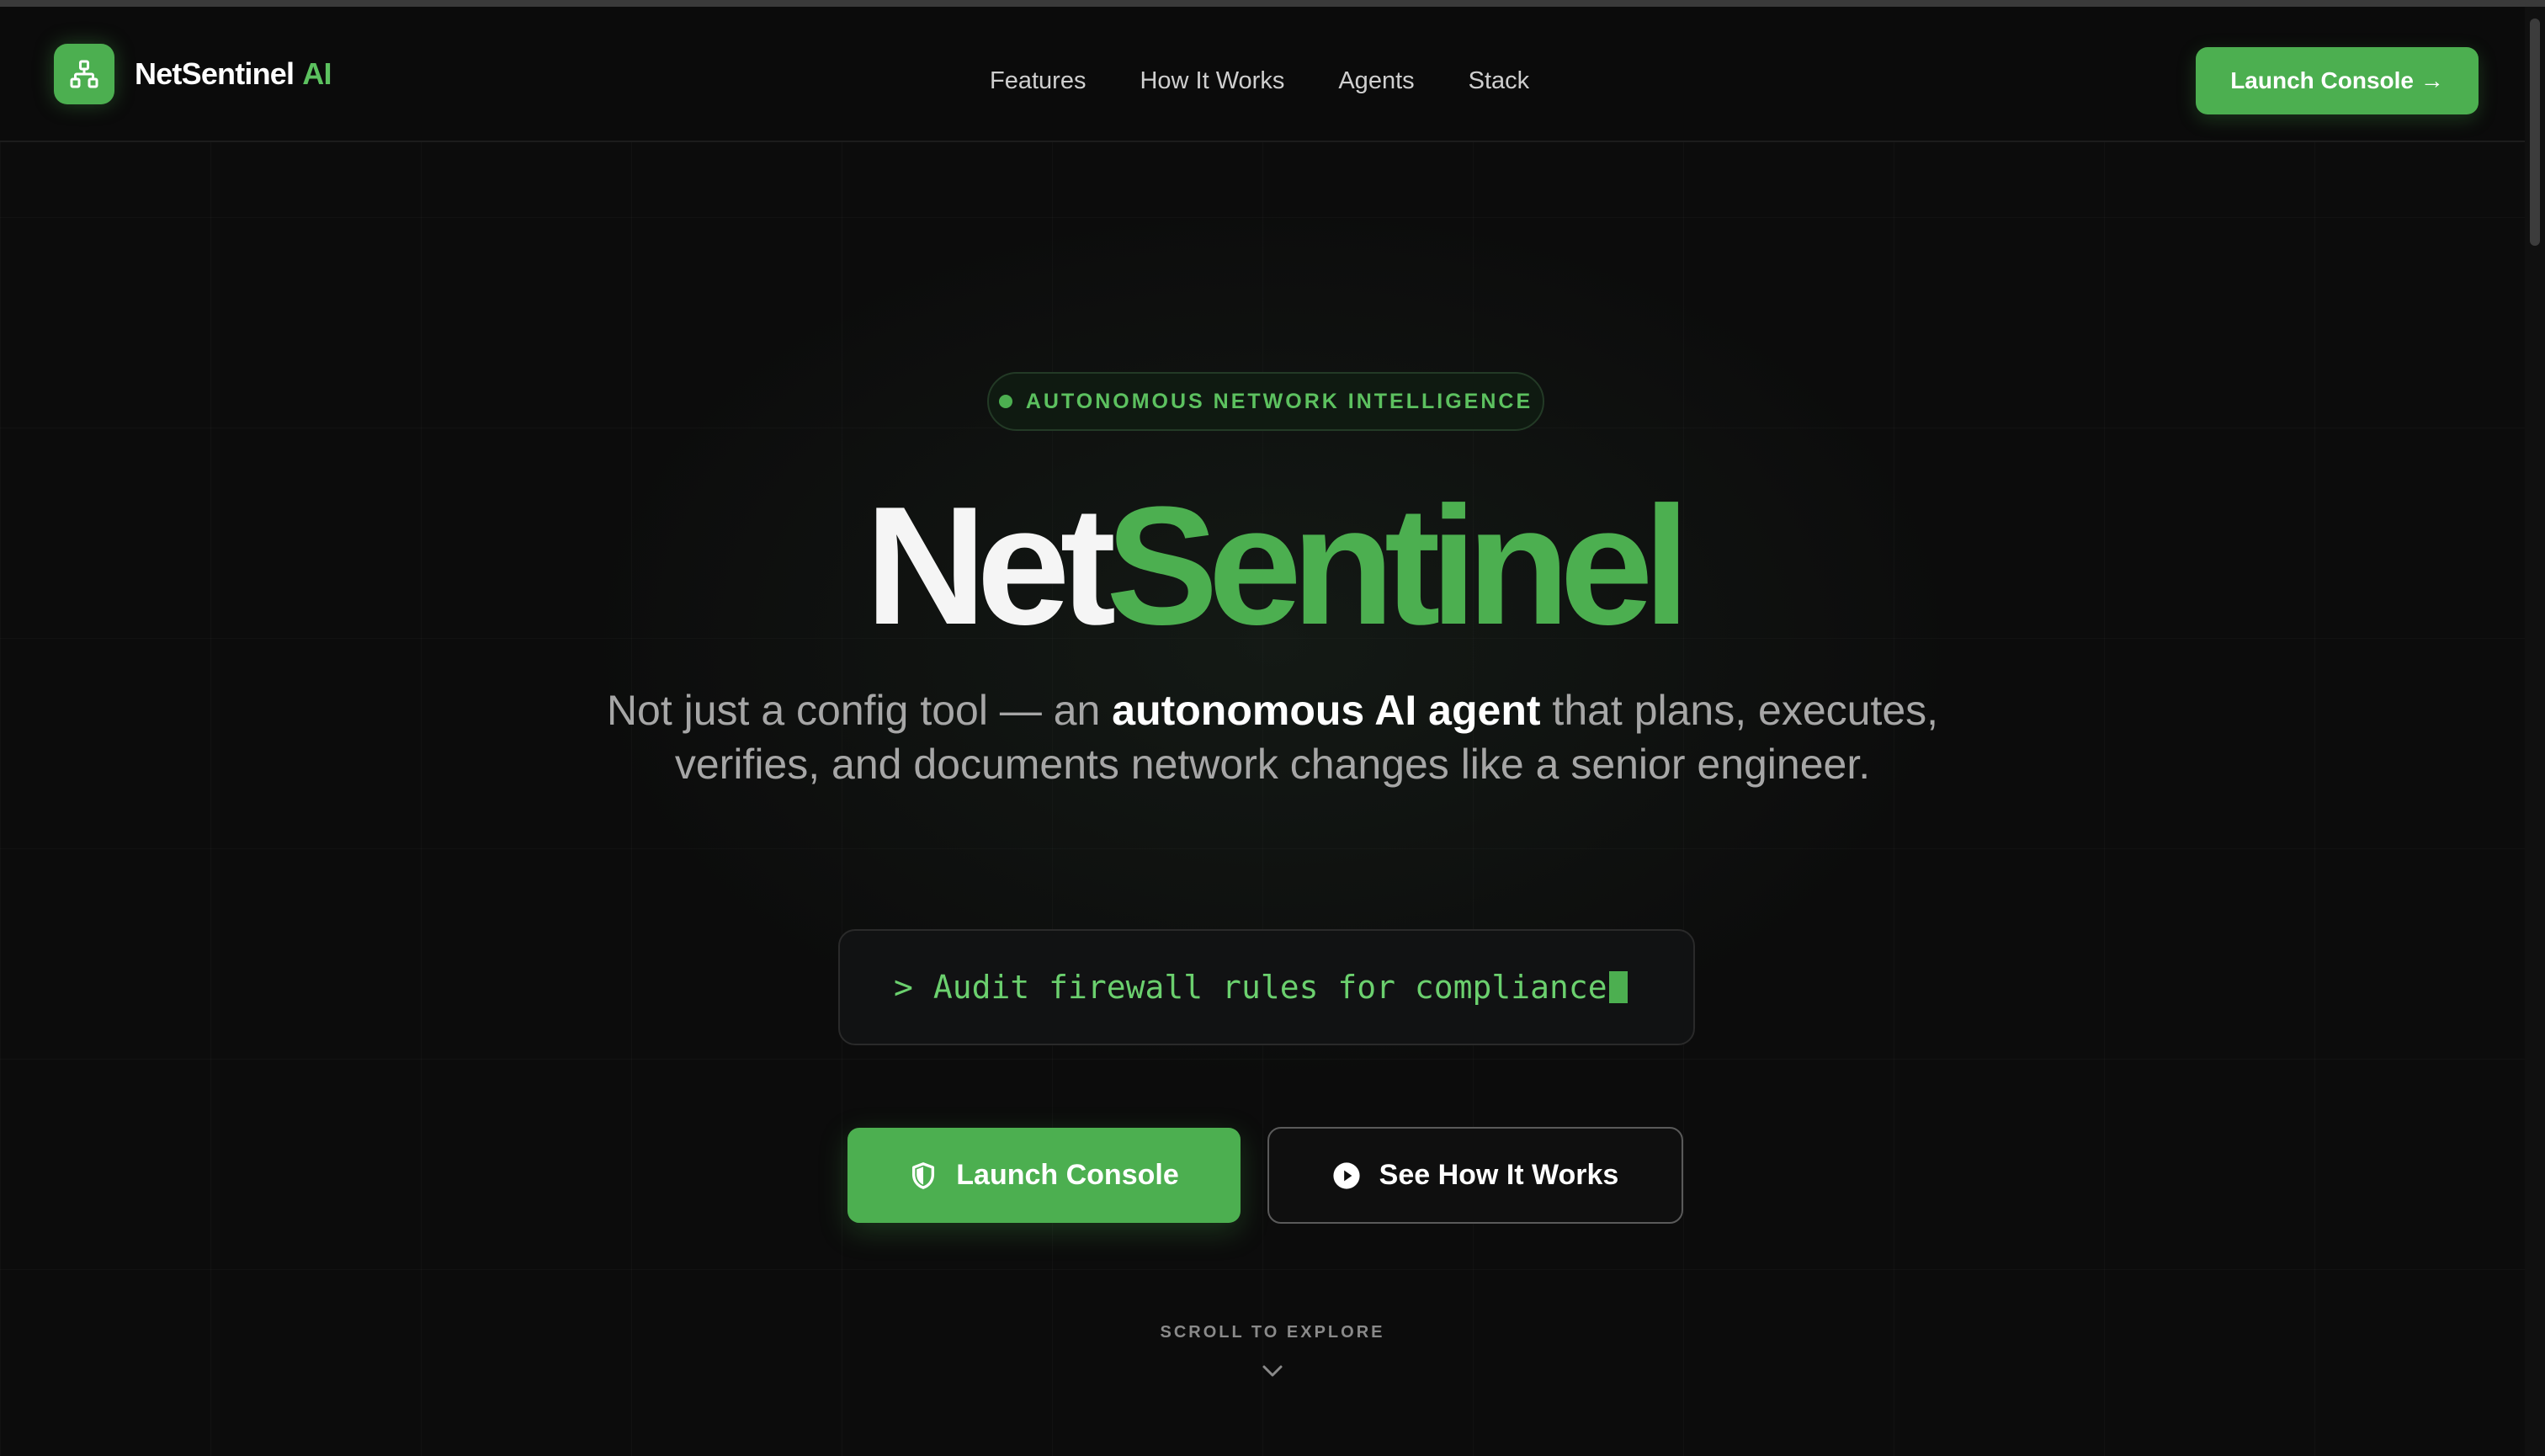 Image resolution: width=2545 pixels, height=1456 pixels. Describe the element at coordinates (317, 73) in the screenshot. I see `brand-suffix: AI` at that location.